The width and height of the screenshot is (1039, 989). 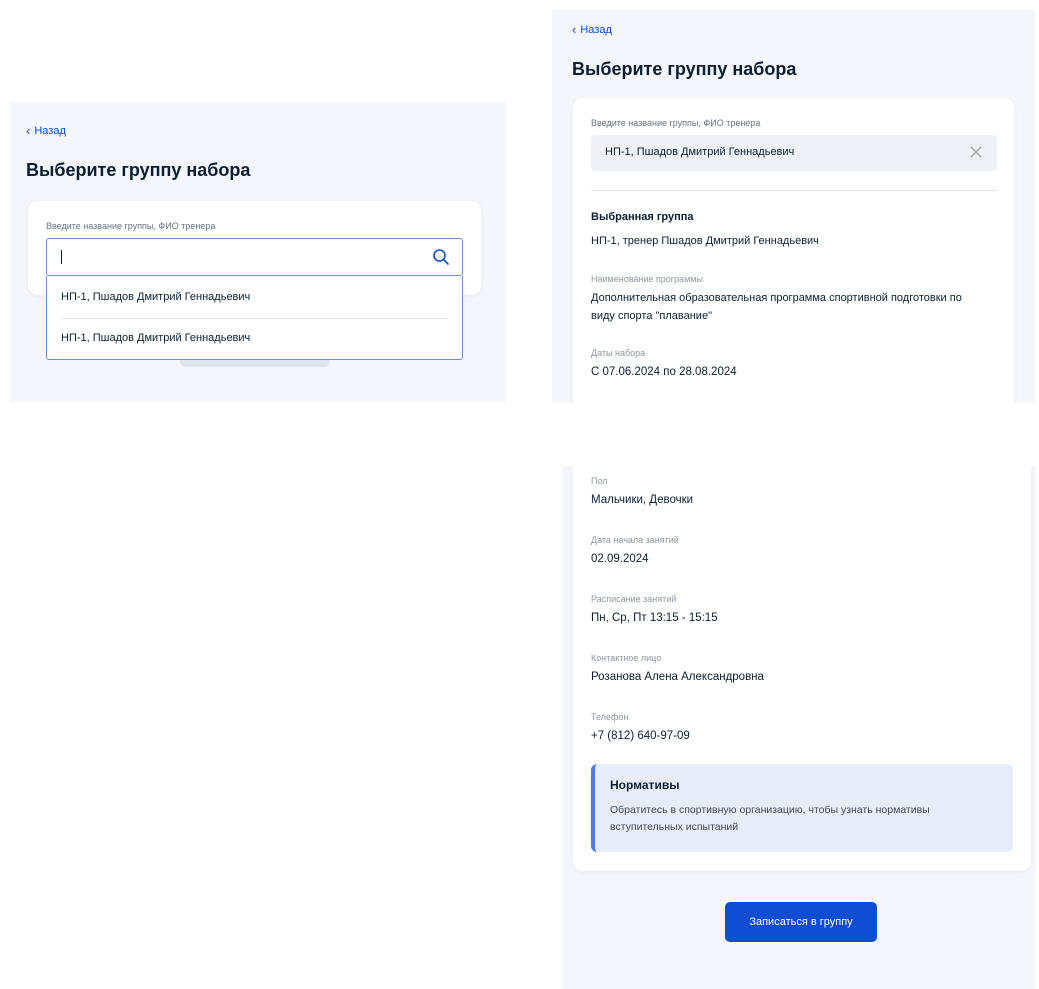 What do you see at coordinates (640, 736) in the screenshot?
I see `phone-value: +7 (812) 640-97-09` at bounding box center [640, 736].